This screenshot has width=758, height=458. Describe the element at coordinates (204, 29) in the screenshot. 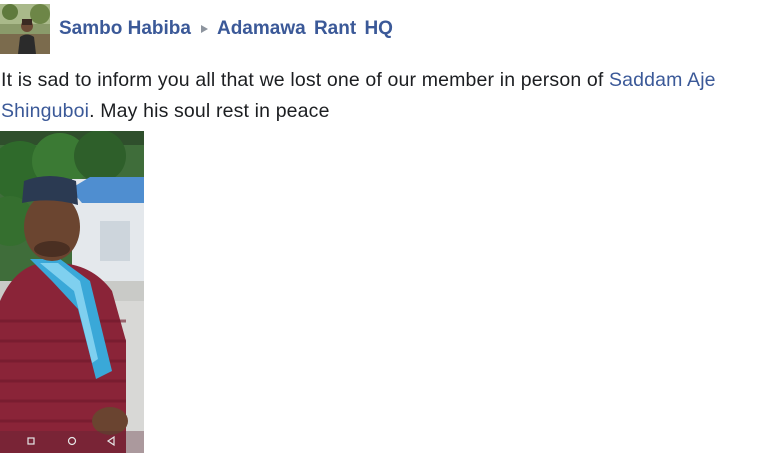

I see `triangle-right-icon` at that location.